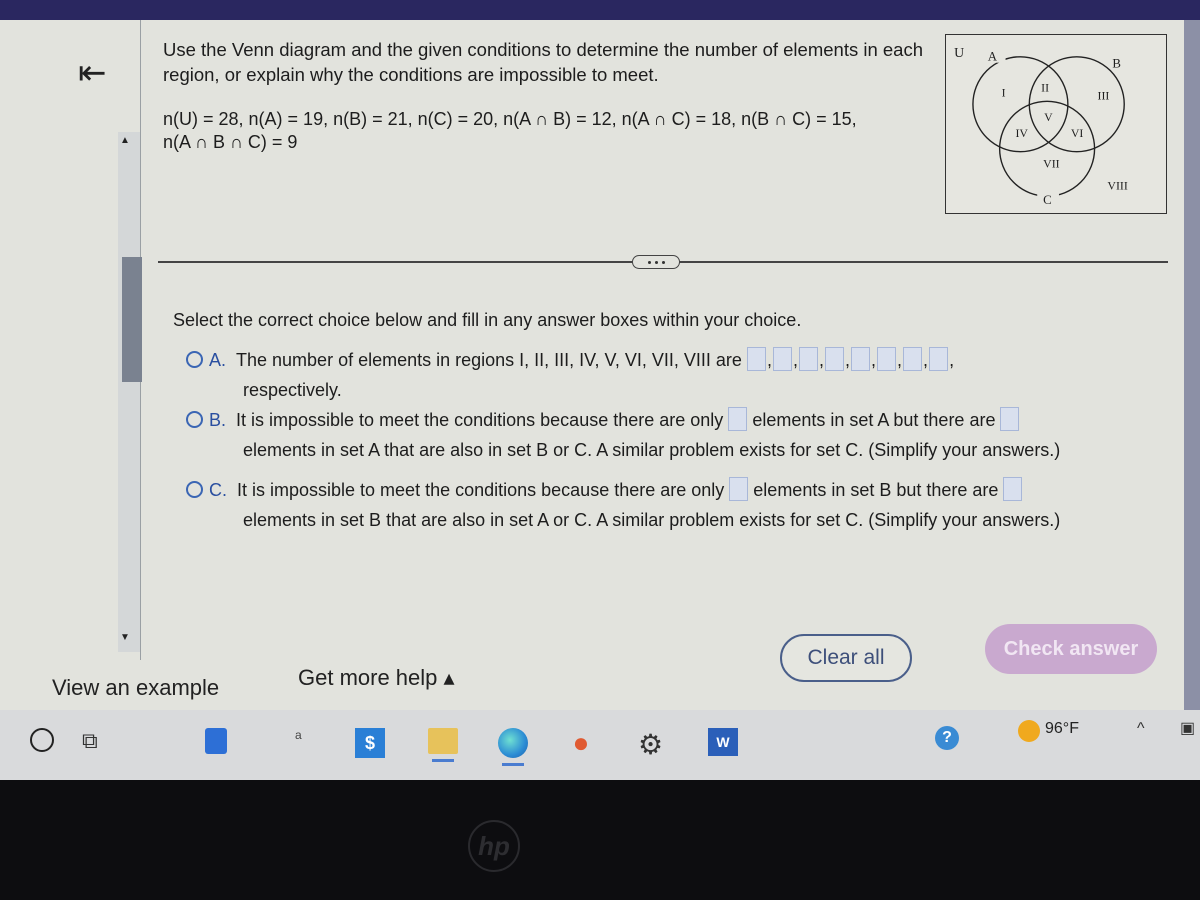 This screenshot has width=1200, height=900. I want to click on label-u: U, so click(959, 52).